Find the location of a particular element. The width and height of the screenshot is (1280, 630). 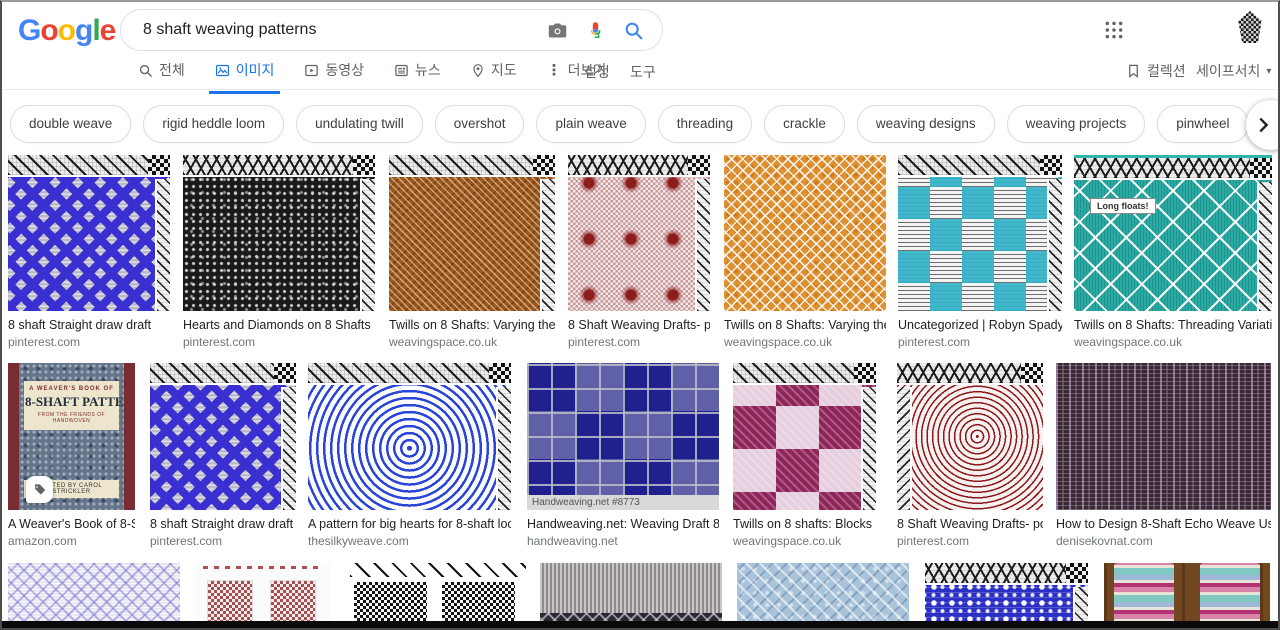

tools-link: 도구 is located at coordinates (643, 72).